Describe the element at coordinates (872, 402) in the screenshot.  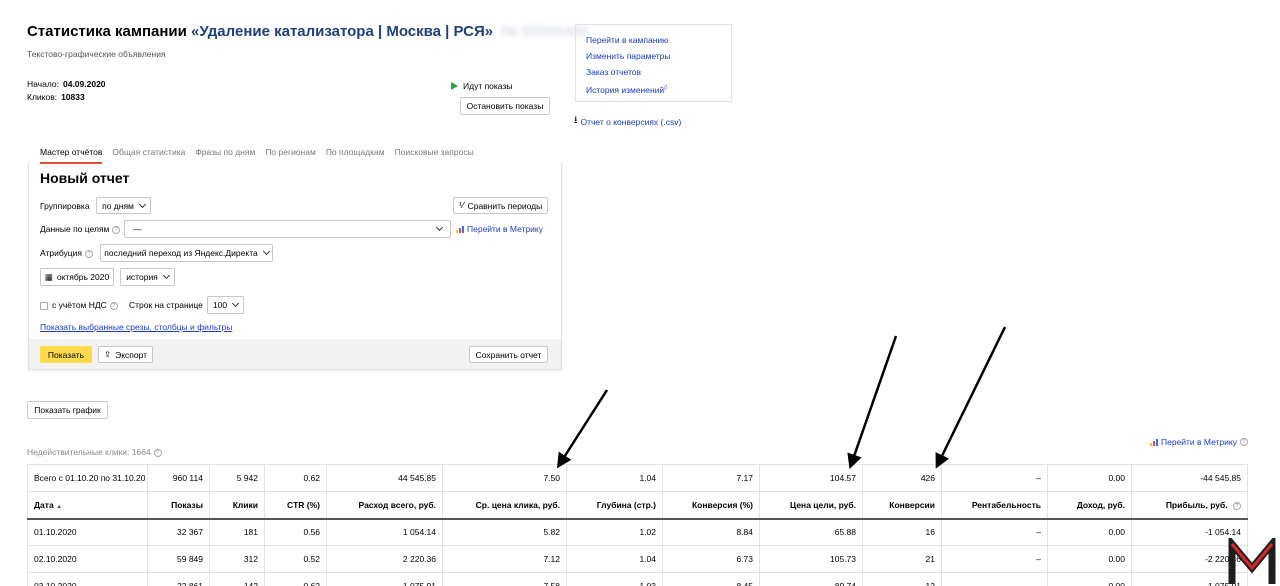
I see `arrow-goal-cost` at that location.